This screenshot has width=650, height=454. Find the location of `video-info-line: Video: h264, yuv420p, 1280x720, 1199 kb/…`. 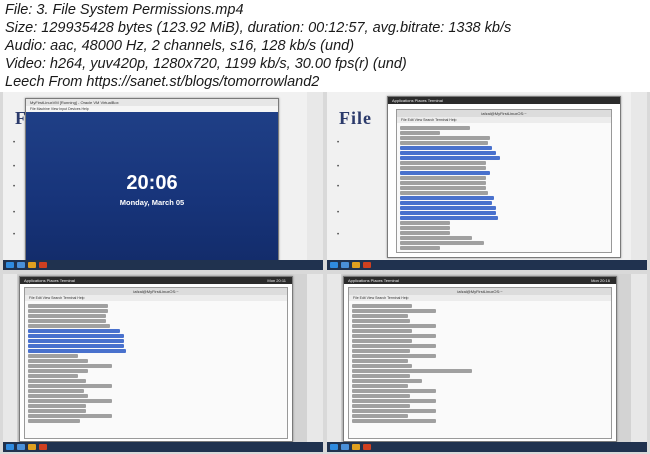

video-info-line: Video: h264, yuv420p, 1280x720, 1199 kb/… is located at coordinates (206, 64).